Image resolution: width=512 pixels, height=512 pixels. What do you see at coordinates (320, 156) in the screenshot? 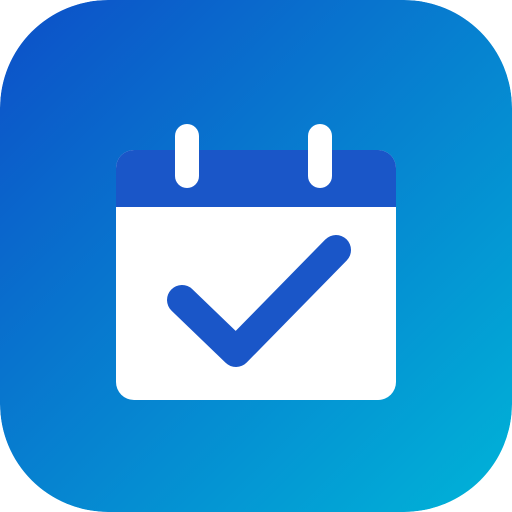
I see `calendar-ring-right` at bounding box center [320, 156].